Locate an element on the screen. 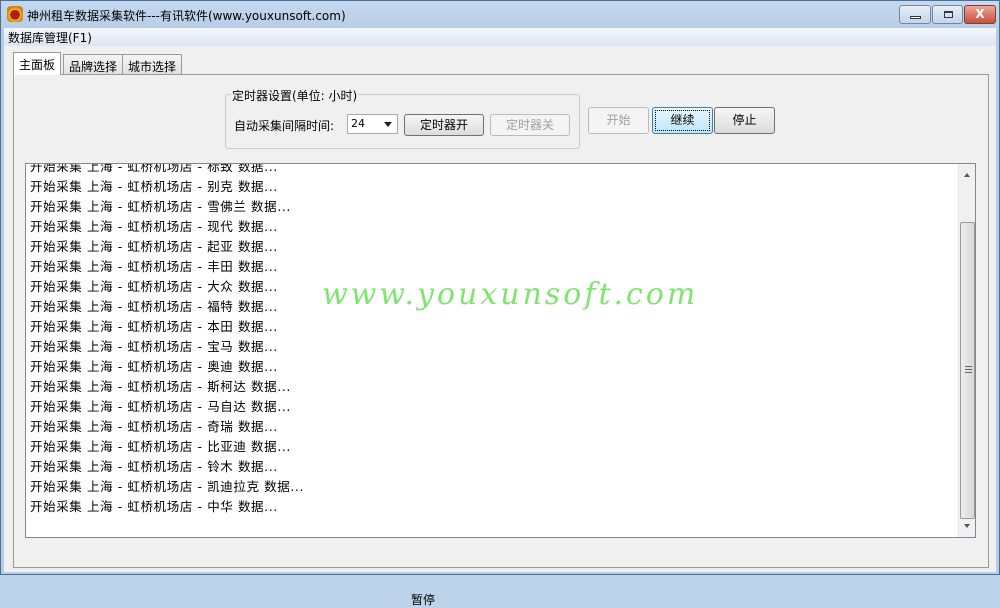  log-scrollbar is located at coordinates (966, 350).